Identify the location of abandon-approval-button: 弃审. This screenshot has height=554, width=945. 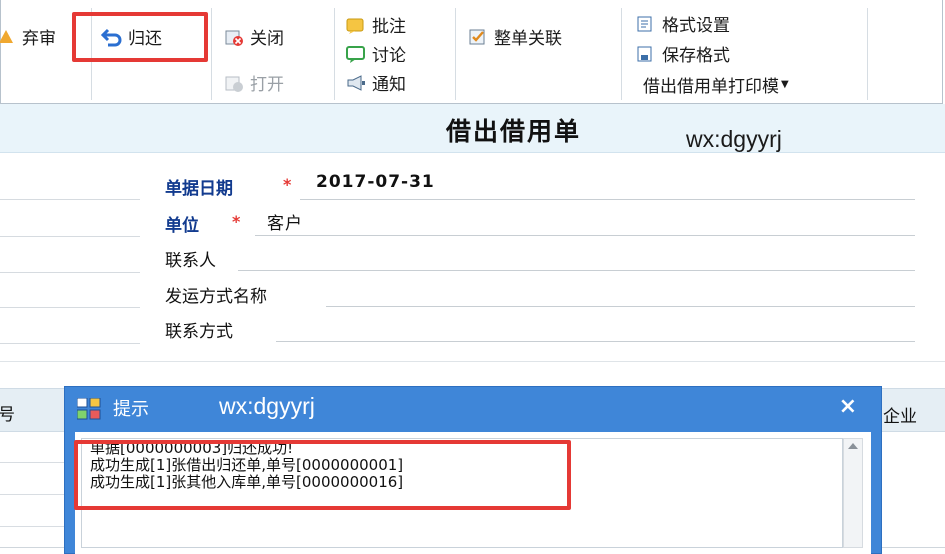
(28, 36).